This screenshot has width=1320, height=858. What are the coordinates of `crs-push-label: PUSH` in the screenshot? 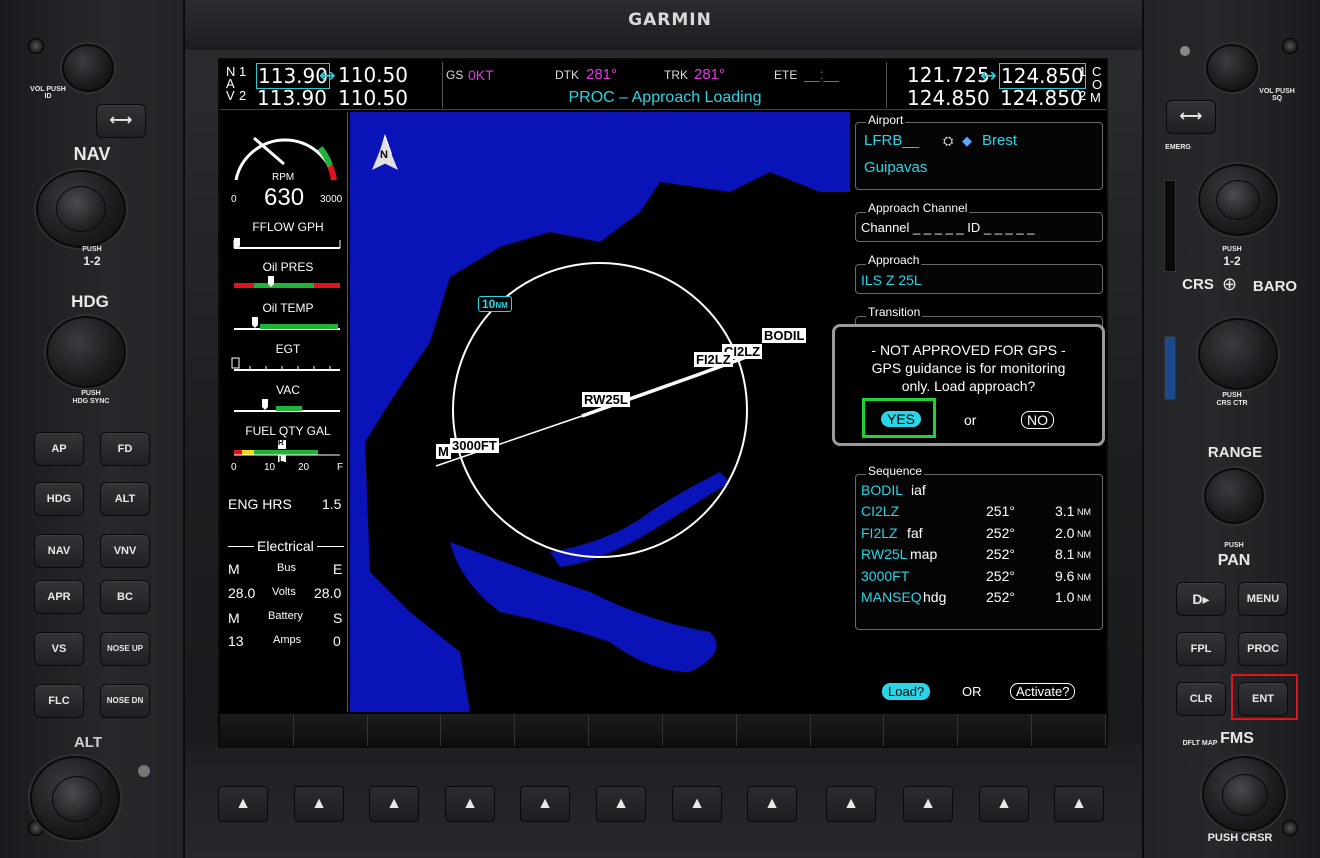 It's located at (1232, 395).